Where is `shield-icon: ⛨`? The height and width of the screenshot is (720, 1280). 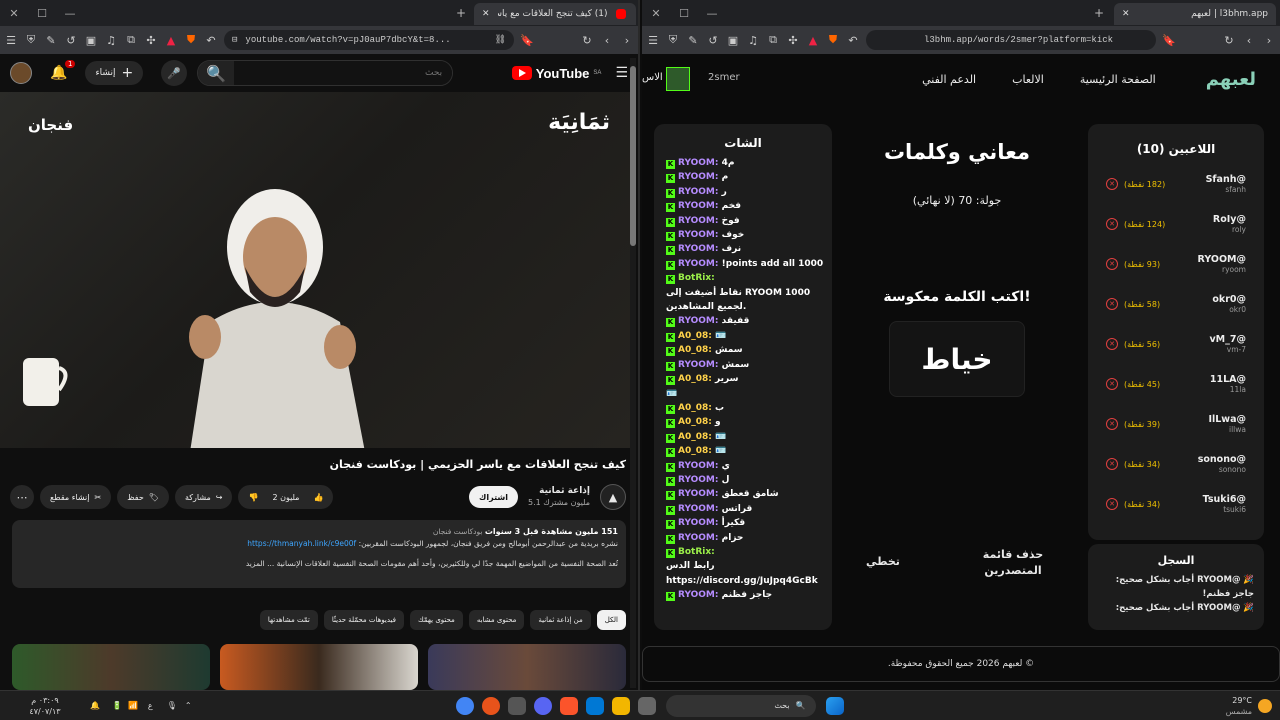 shield-icon: ⛨ is located at coordinates (673, 40).